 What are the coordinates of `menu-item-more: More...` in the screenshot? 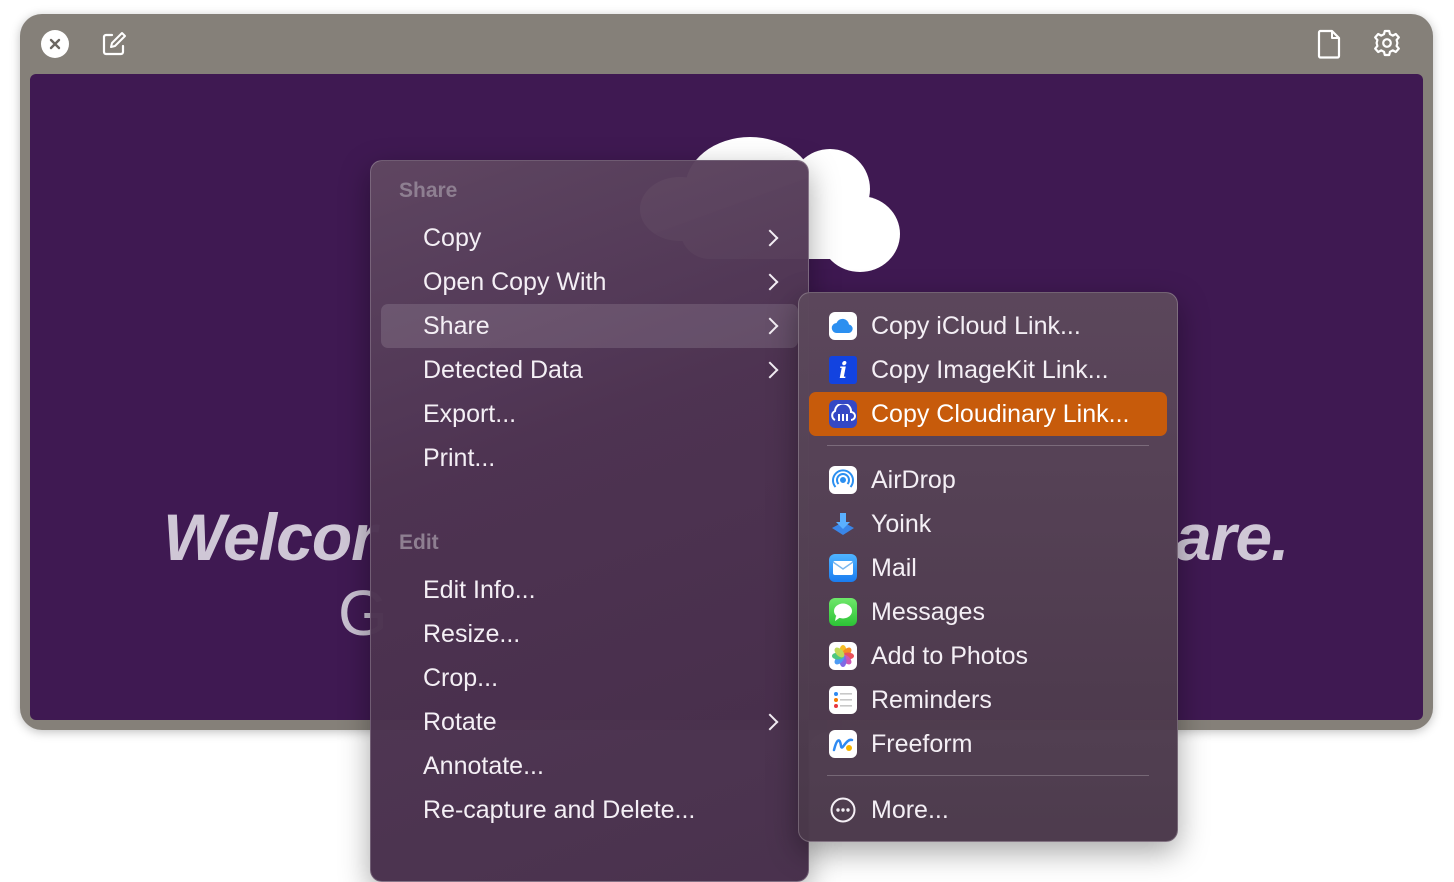 It's located at (988, 810).